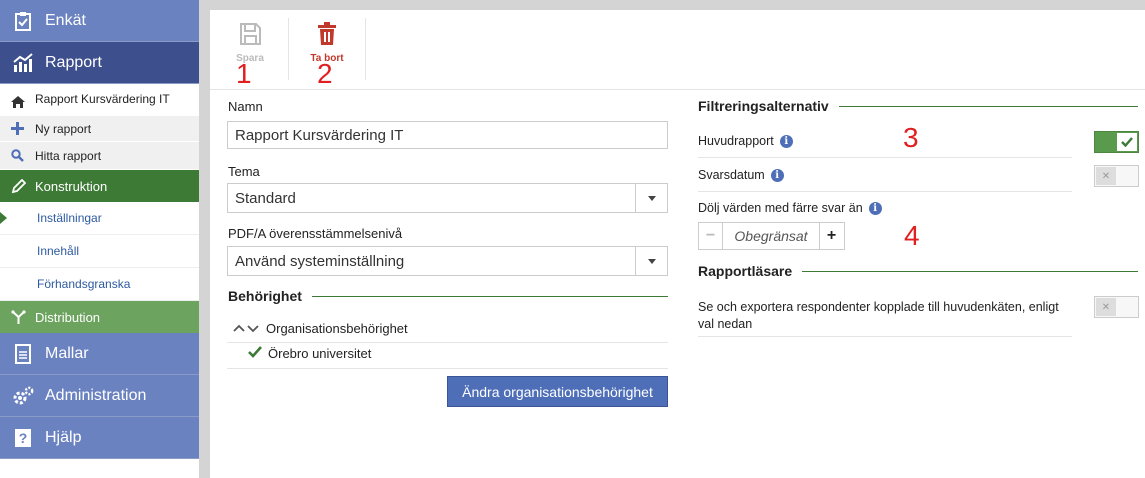  I want to click on nav-distribution-label: Distribution, so click(68, 317).